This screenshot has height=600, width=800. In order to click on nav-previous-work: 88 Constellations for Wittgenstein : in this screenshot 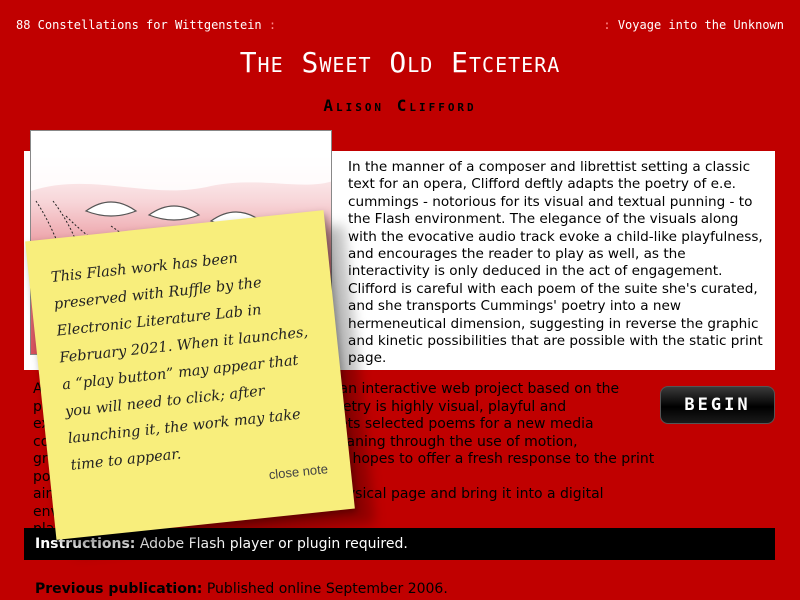, I will do `click(146, 25)`.